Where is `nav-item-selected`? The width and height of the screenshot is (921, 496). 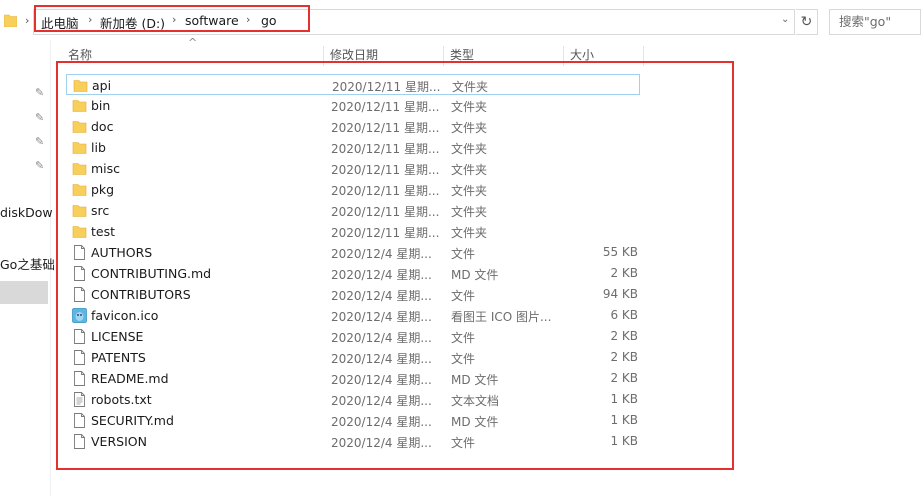 nav-item-selected is located at coordinates (24, 292).